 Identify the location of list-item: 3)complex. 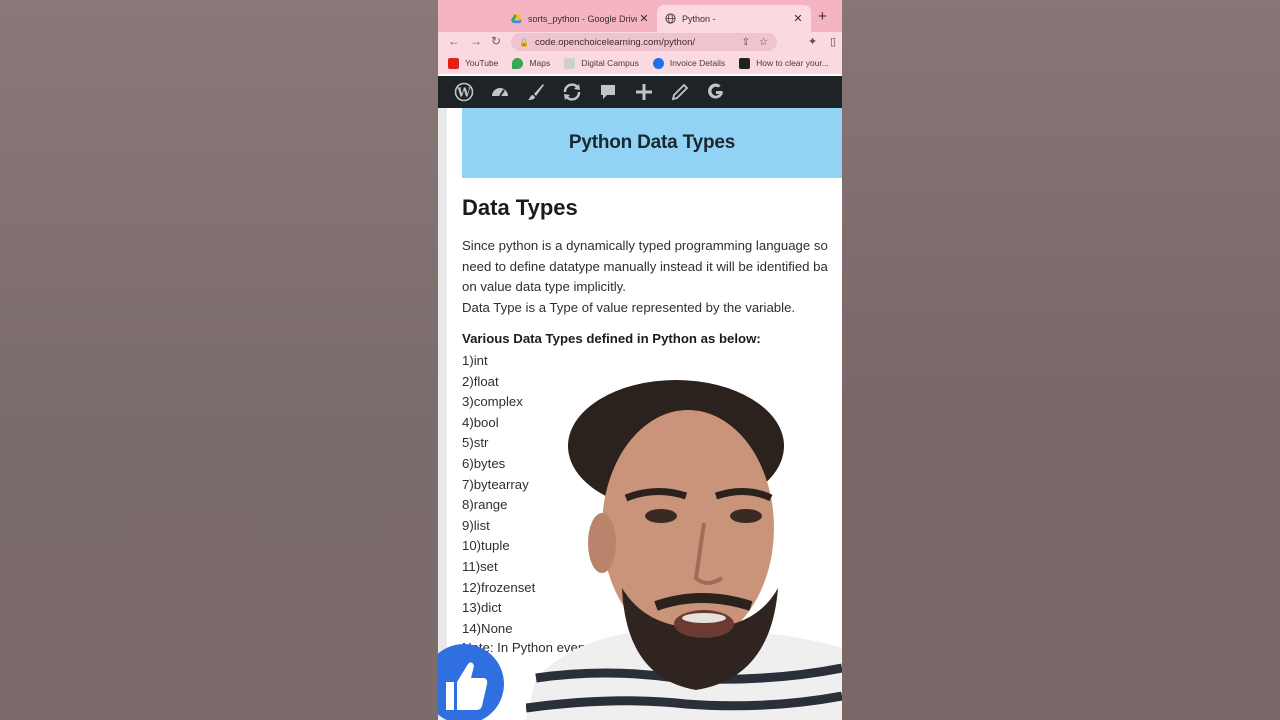
(492, 402).